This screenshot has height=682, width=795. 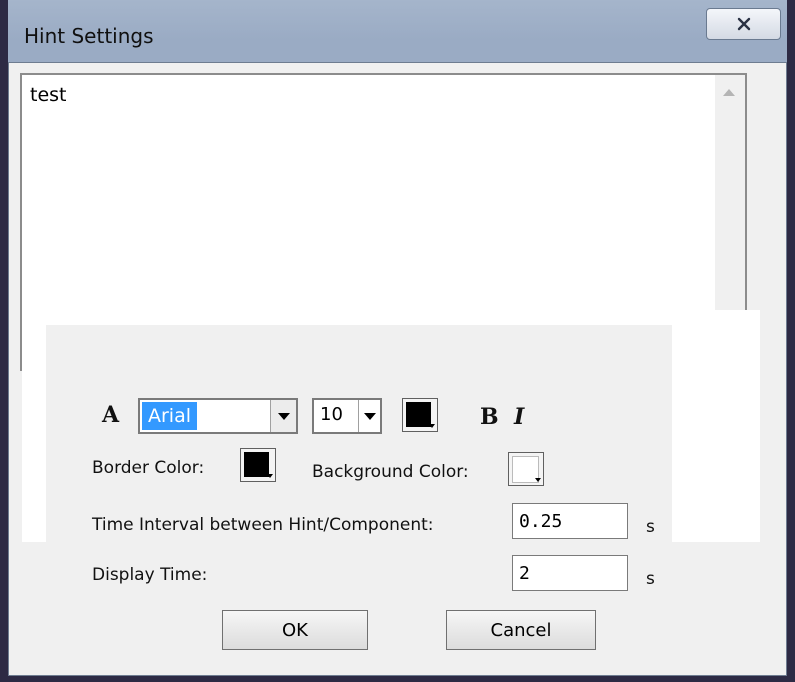 What do you see at coordinates (521, 630) in the screenshot?
I see `cancel-button: Cancel` at bounding box center [521, 630].